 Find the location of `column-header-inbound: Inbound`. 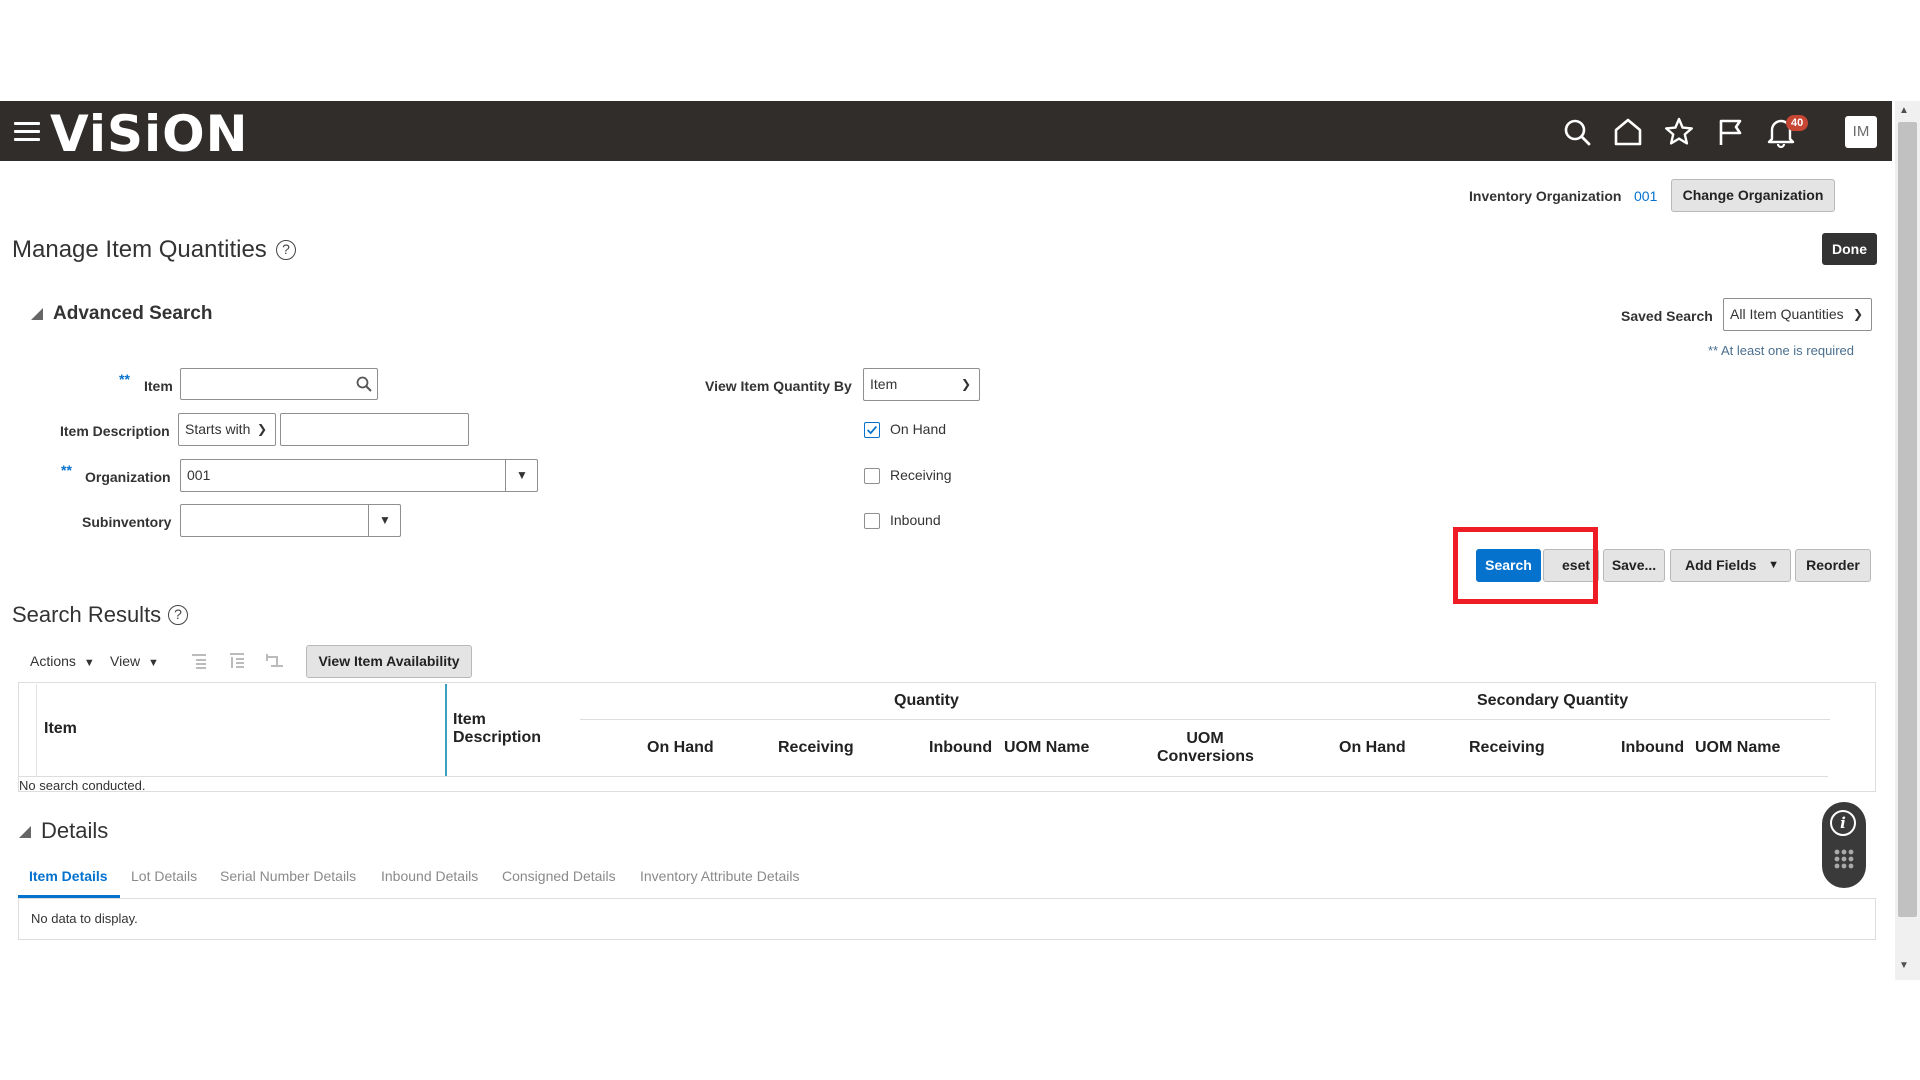

column-header-inbound: Inbound is located at coordinates (960, 748).